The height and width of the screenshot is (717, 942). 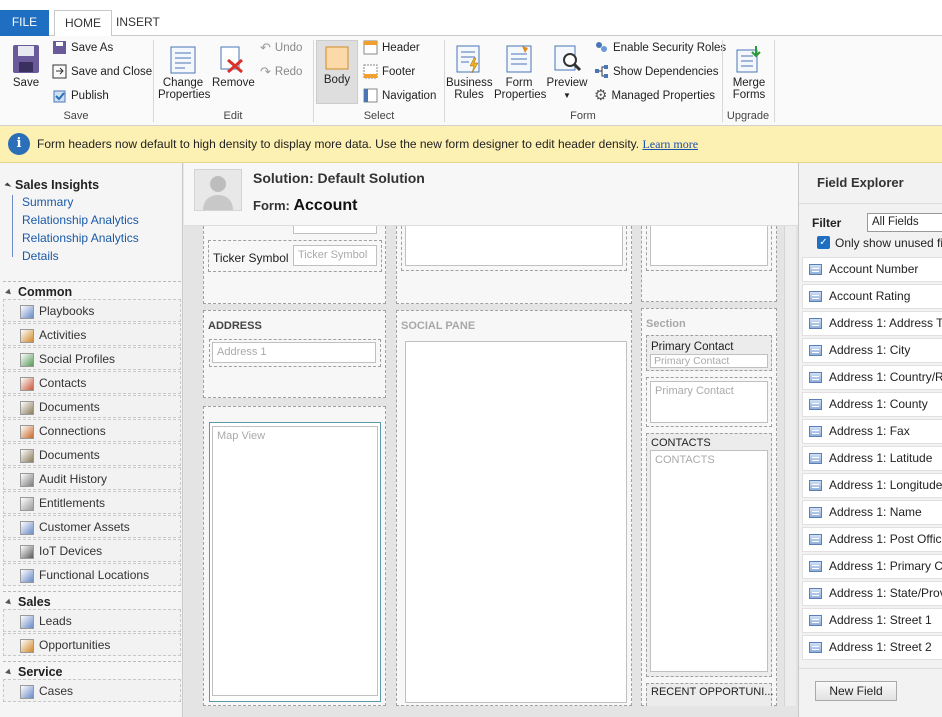 What do you see at coordinates (520, 72) in the screenshot?
I see `form-properties-button: Form Properties` at bounding box center [520, 72].